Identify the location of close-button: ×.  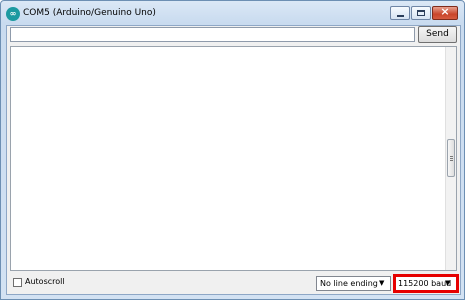
(445, 12).